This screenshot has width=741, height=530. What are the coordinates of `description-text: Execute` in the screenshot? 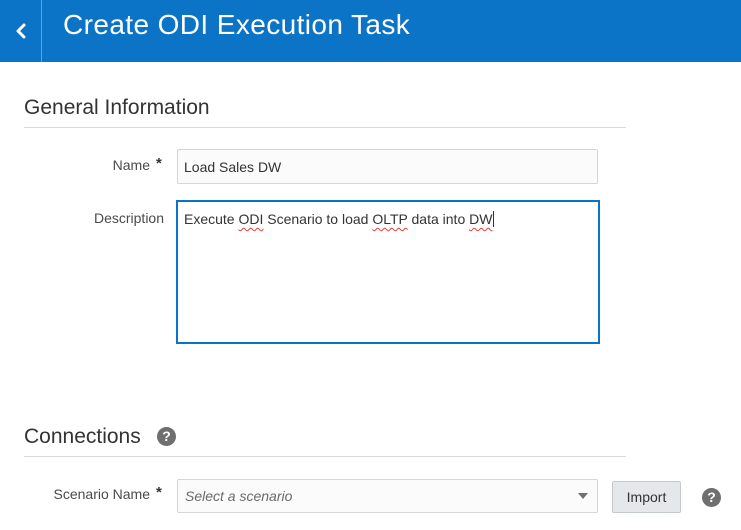 It's located at (211, 219).